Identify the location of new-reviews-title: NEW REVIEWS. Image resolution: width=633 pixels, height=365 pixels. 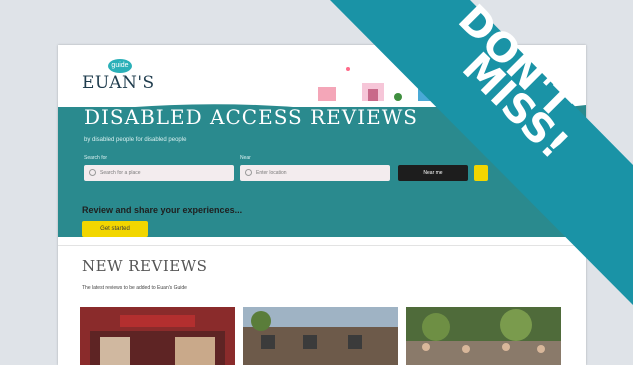
(145, 266).